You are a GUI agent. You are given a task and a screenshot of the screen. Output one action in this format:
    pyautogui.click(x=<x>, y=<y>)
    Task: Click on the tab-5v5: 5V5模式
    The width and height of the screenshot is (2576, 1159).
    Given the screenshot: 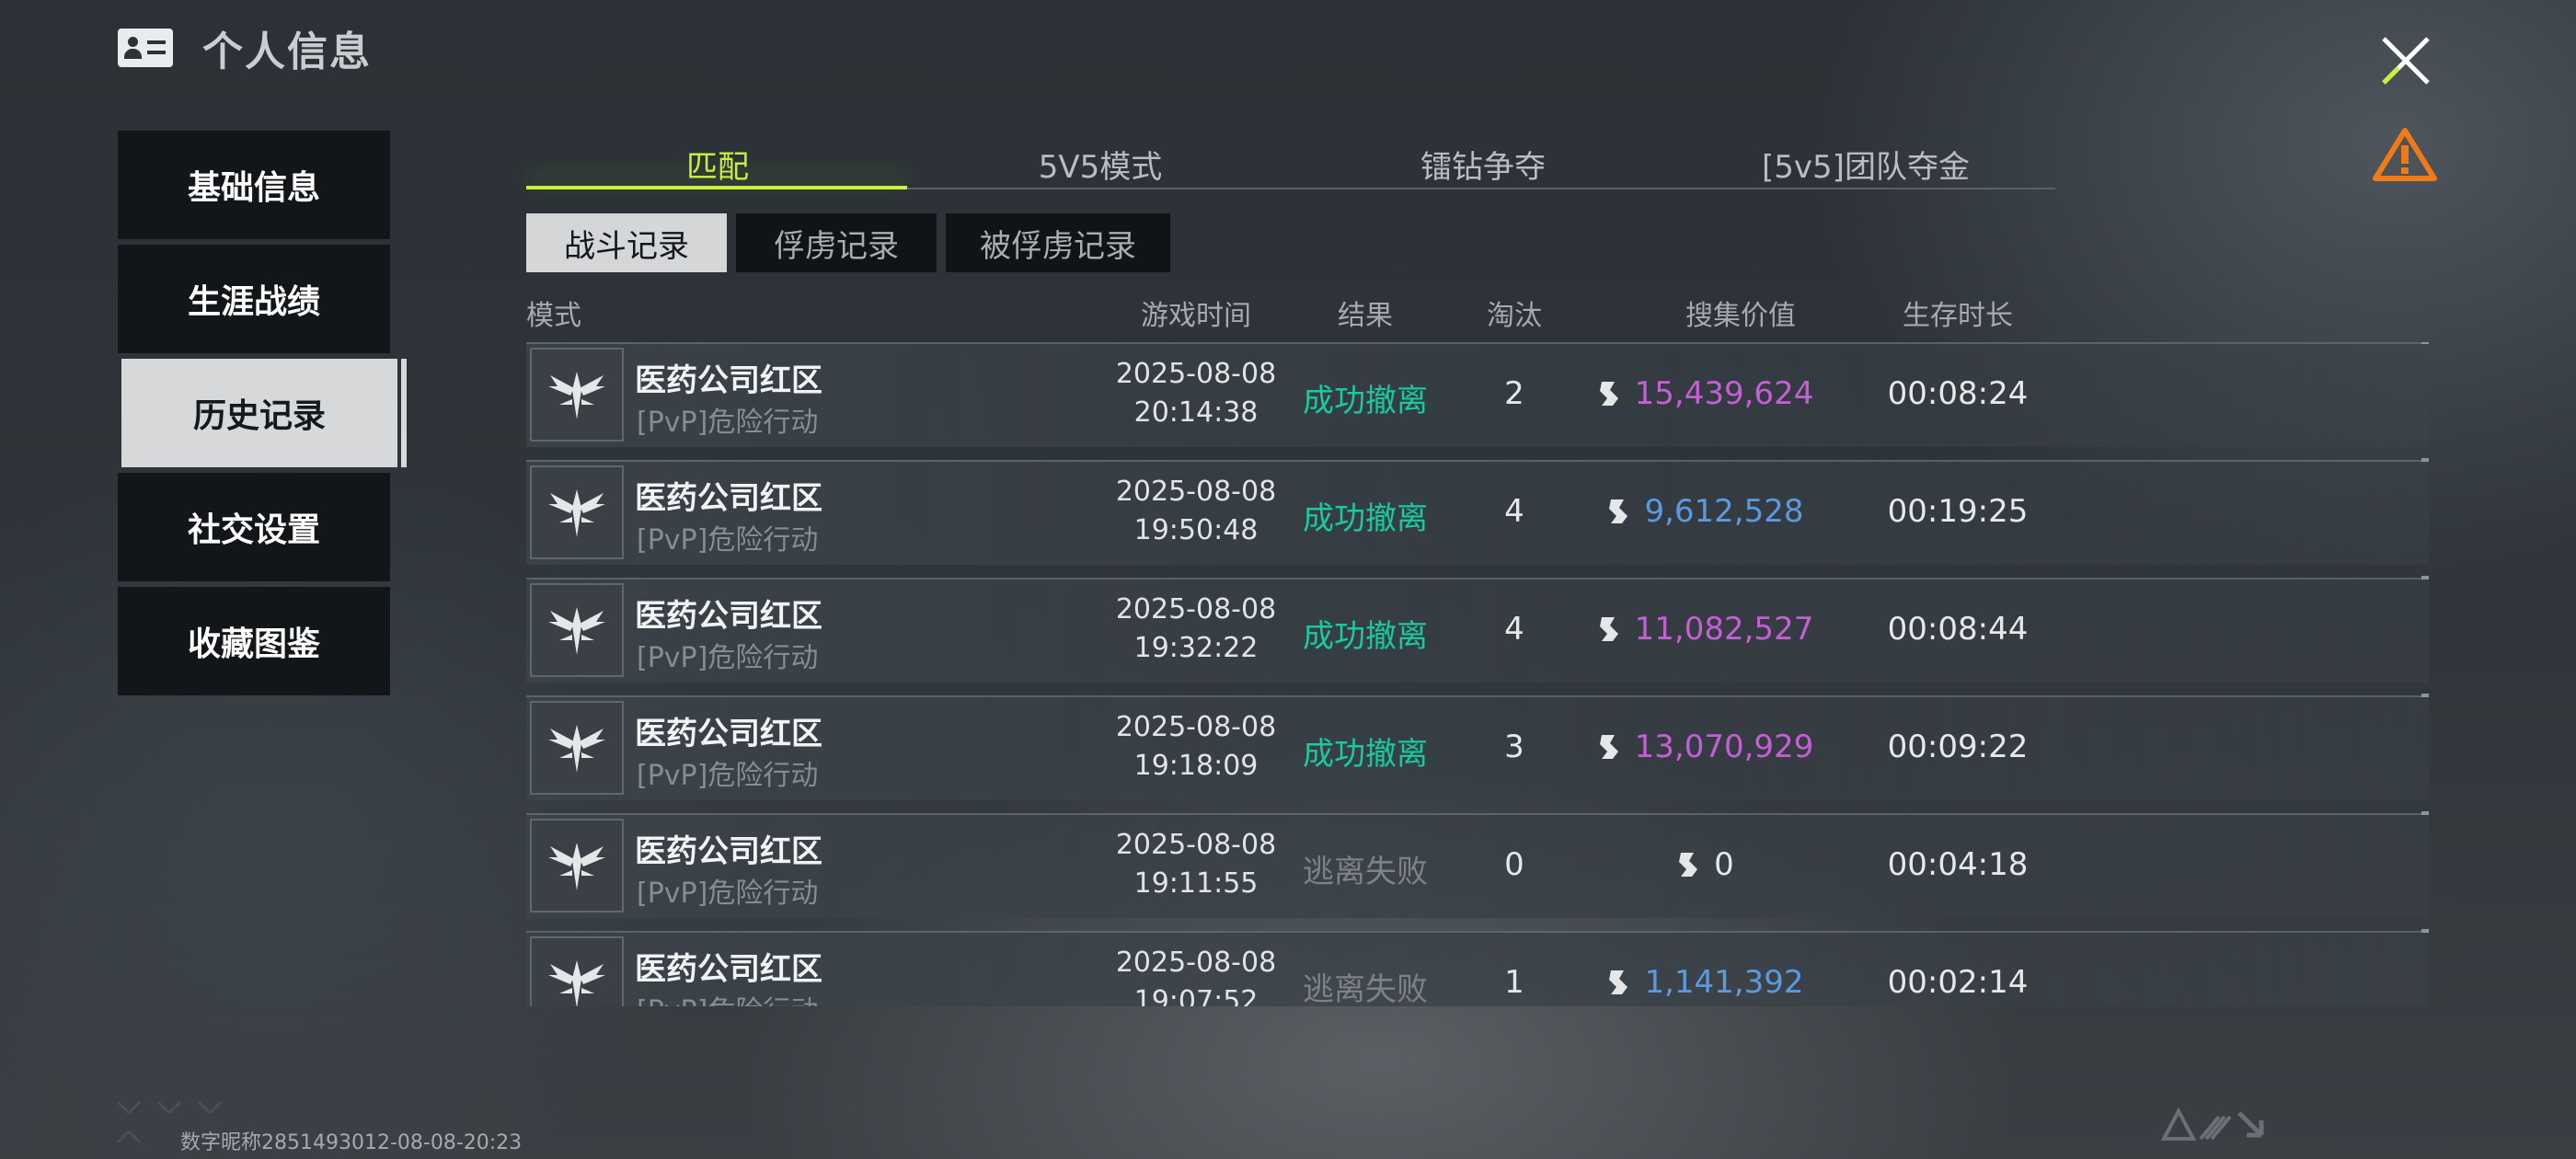 What is the action you would take?
    pyautogui.click(x=1100, y=163)
    